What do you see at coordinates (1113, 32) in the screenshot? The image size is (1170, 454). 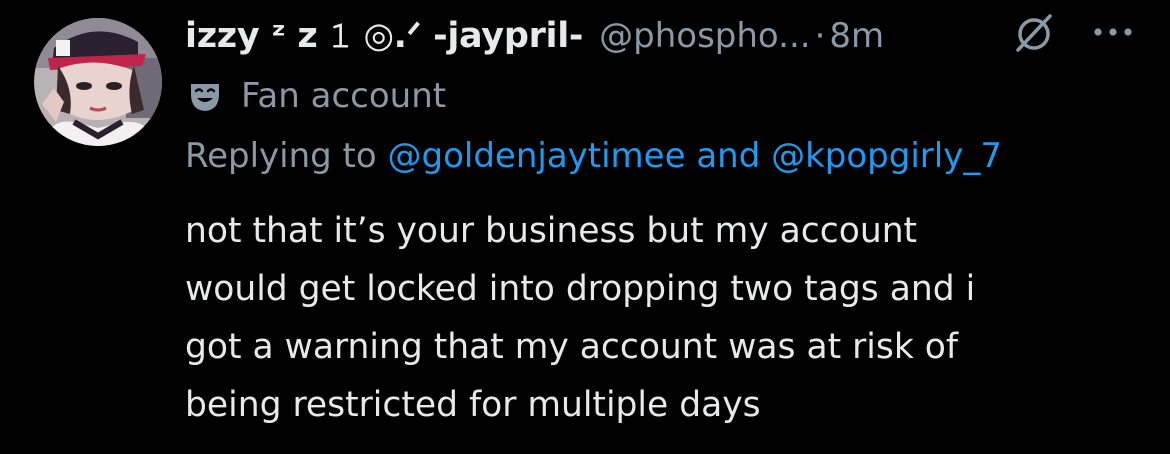 I see `more-options-icon` at bounding box center [1113, 32].